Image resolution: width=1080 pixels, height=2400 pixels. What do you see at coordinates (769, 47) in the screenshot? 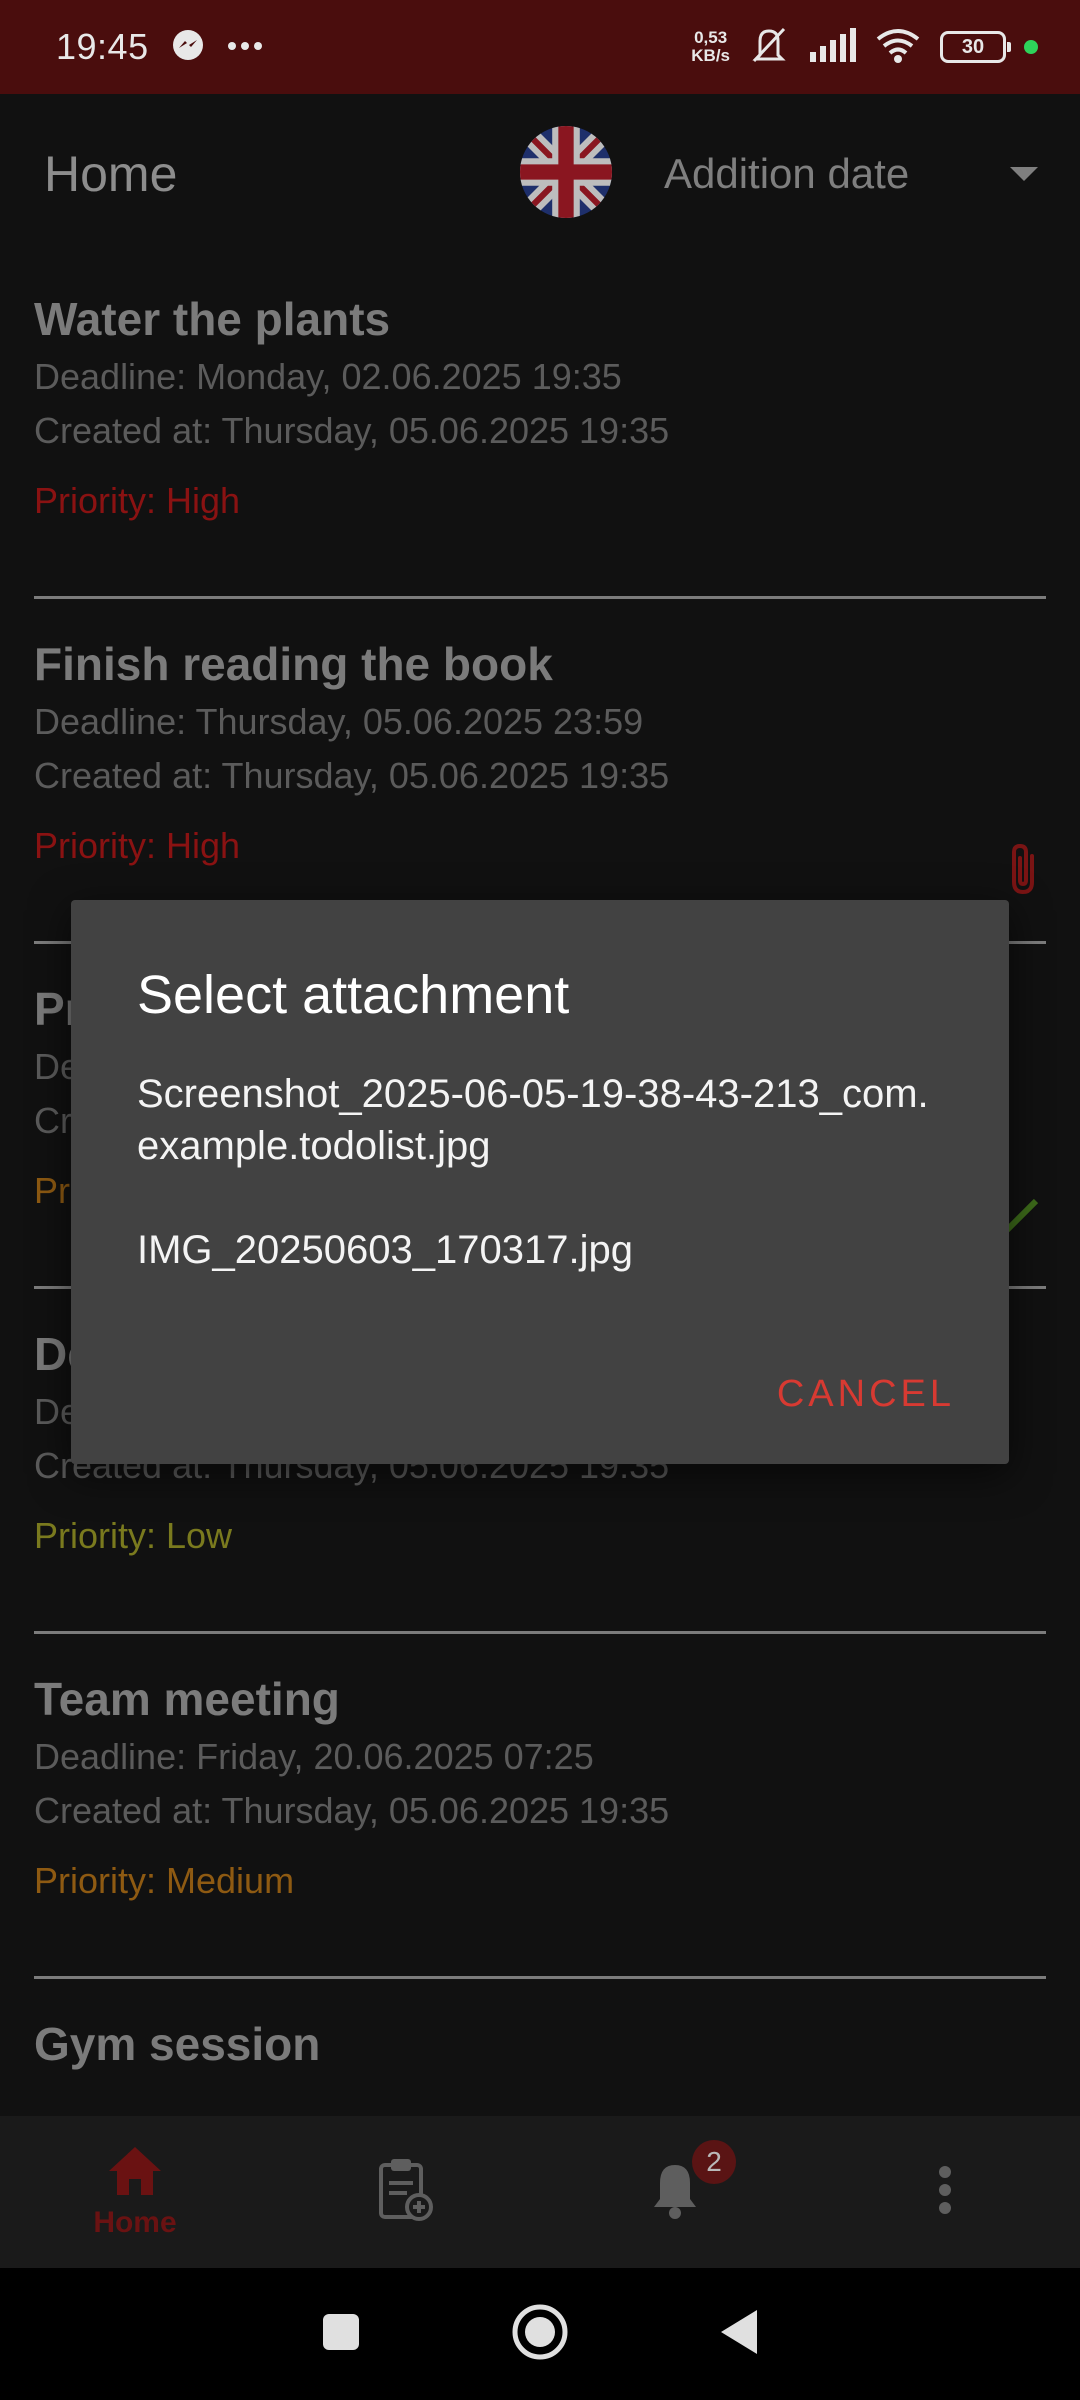
I see `mute-icon` at bounding box center [769, 47].